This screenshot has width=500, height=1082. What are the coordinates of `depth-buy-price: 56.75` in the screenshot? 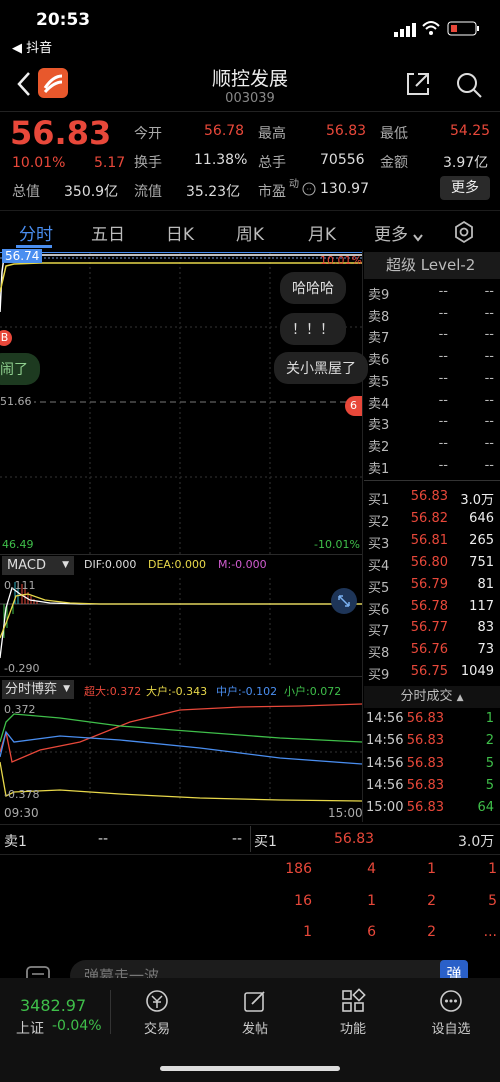 It's located at (429, 672).